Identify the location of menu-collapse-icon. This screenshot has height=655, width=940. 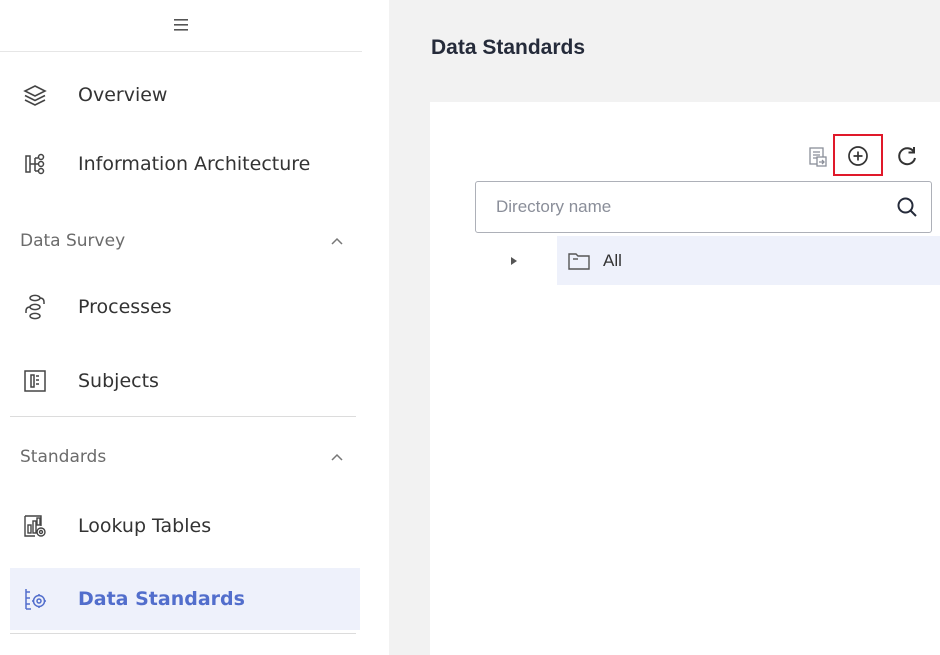
(181, 25).